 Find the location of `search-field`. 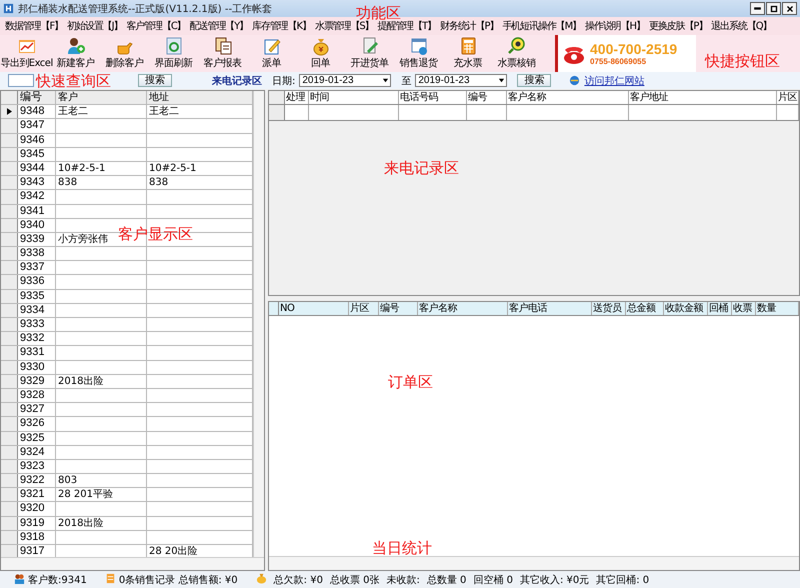

search-field is located at coordinates (21, 80).